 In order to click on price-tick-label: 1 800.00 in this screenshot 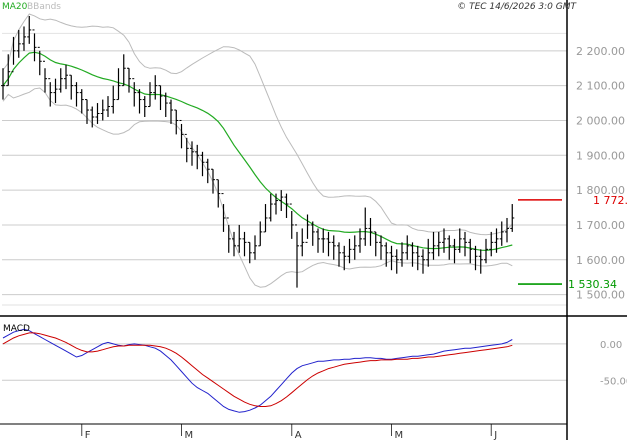, I will do `click(600, 190)`.